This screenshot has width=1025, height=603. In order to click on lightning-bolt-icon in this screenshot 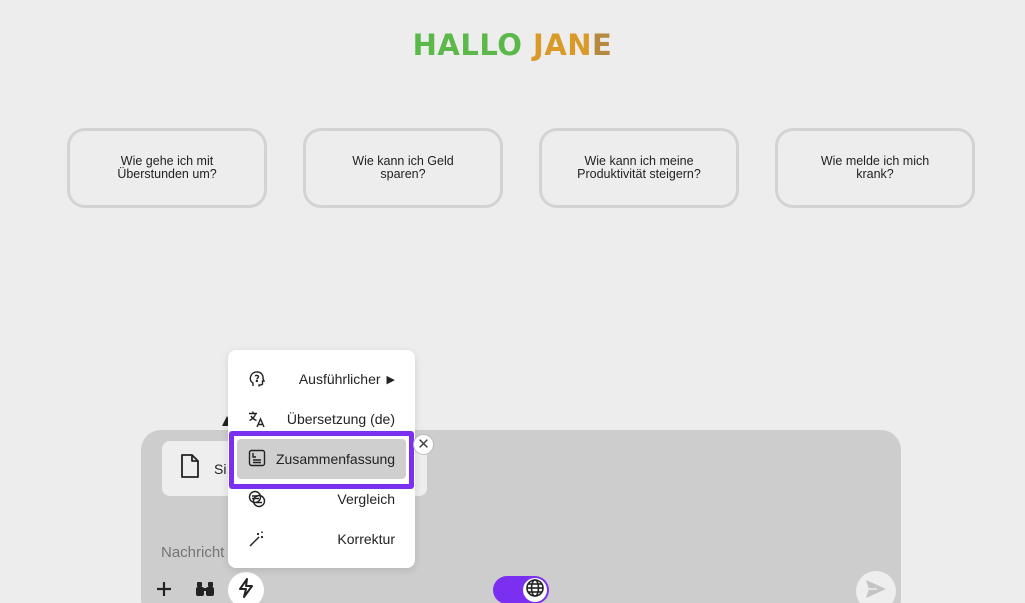, I will do `click(246, 590)`.